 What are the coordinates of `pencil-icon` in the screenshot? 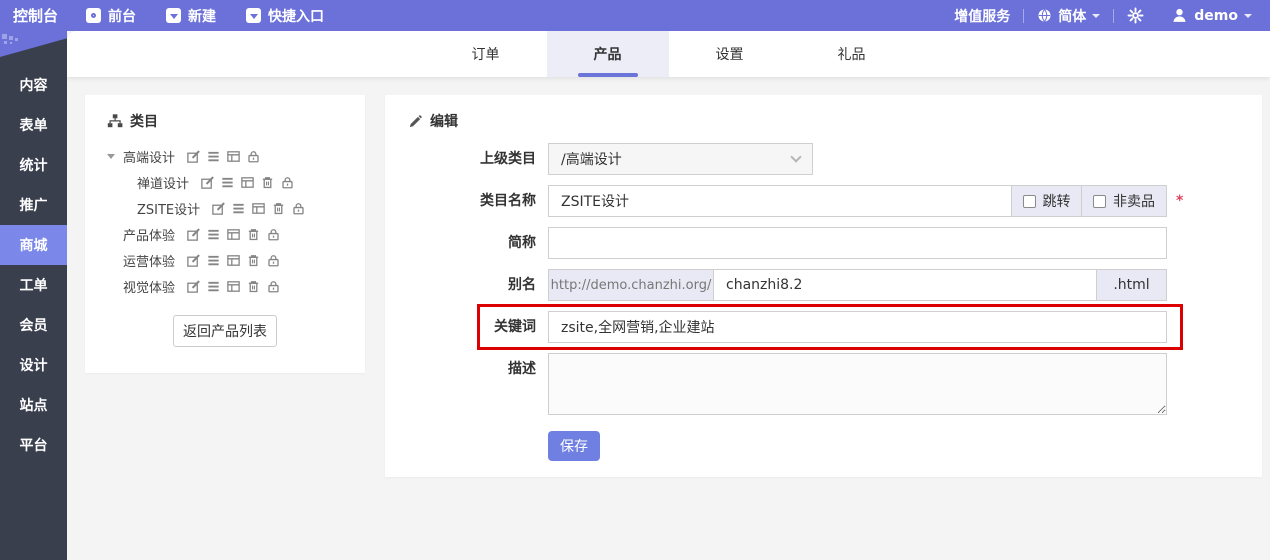 It's located at (415, 120).